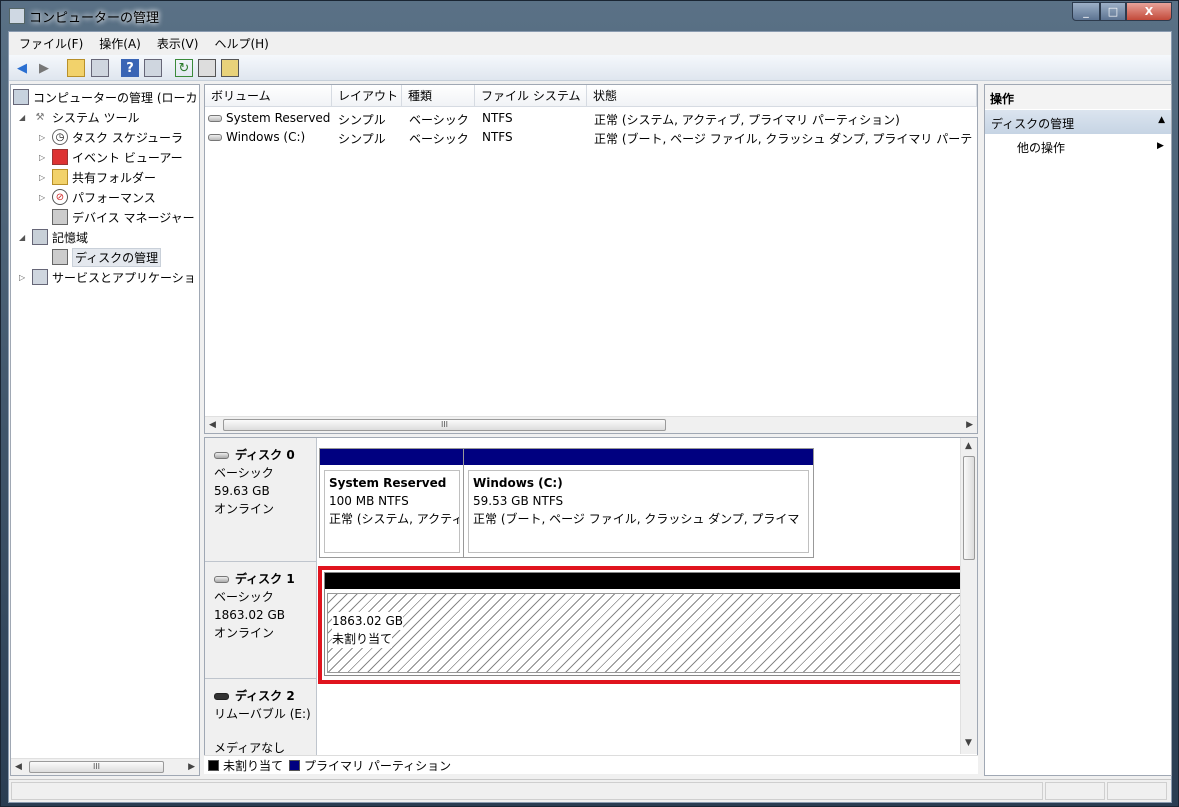  I want to click on menu-file: ファイル(F), so click(51, 43).